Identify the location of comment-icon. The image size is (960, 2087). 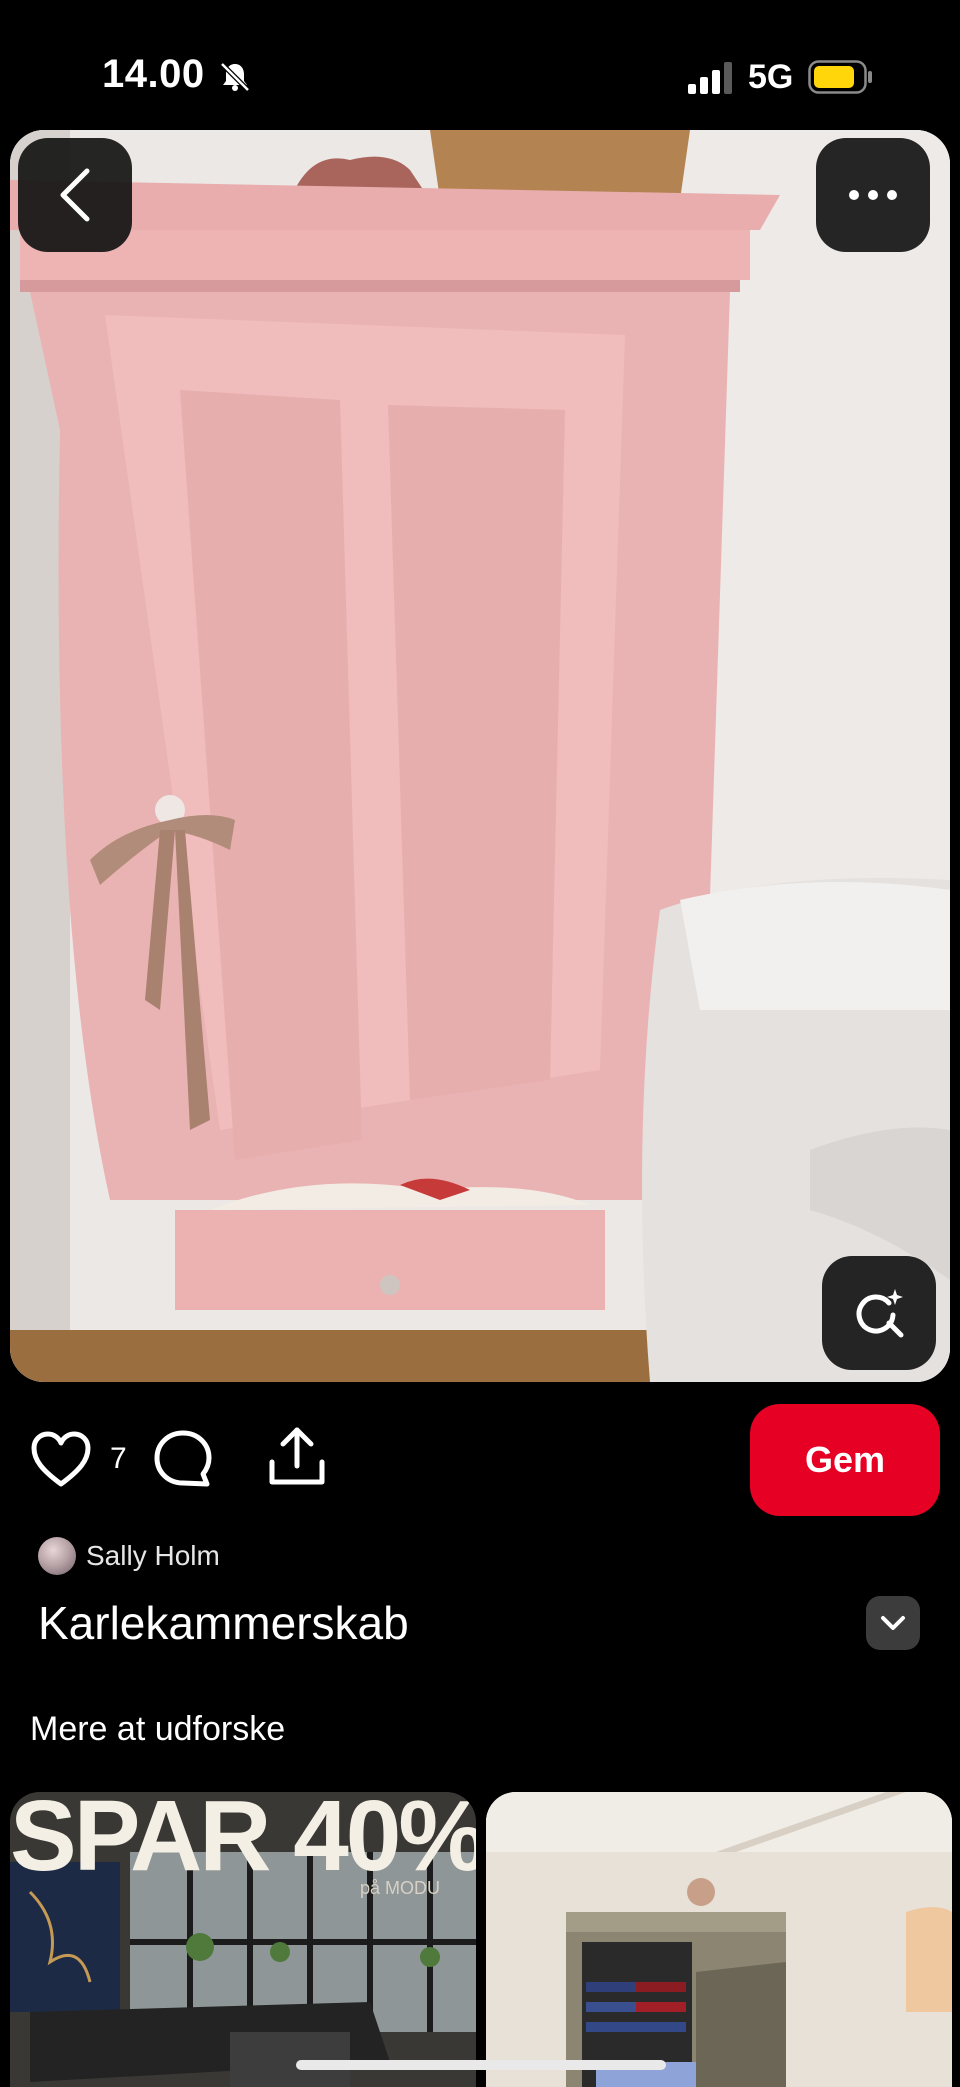
(183, 1459).